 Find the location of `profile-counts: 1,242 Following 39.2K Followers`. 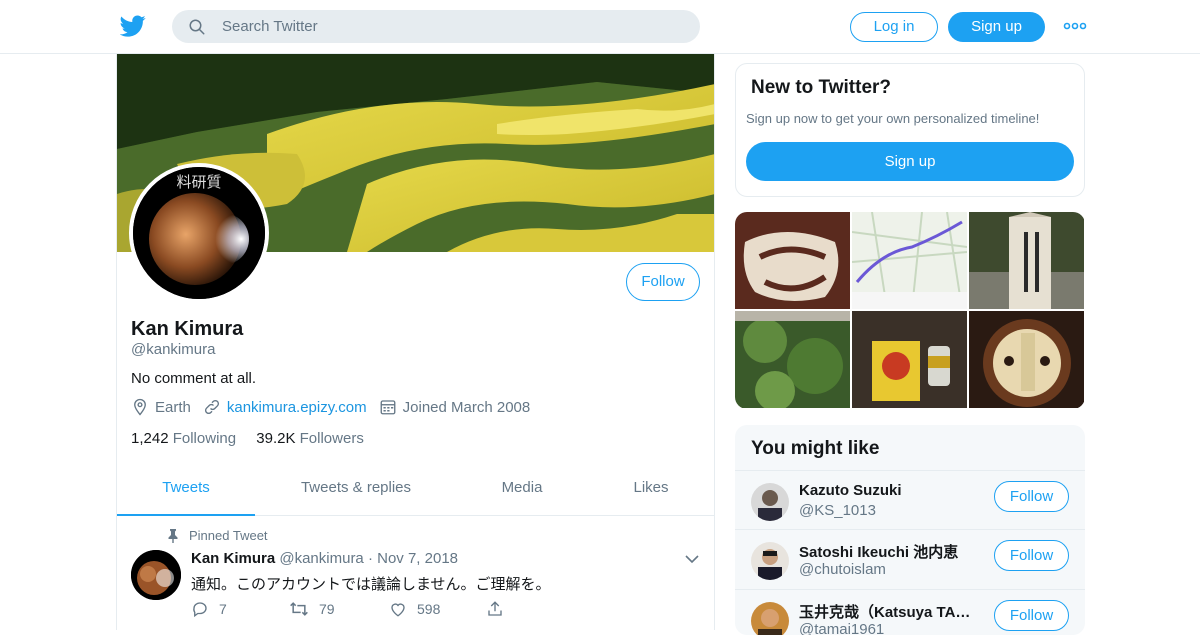

profile-counts: 1,242 Following 39.2K Followers is located at coordinates (255, 438).